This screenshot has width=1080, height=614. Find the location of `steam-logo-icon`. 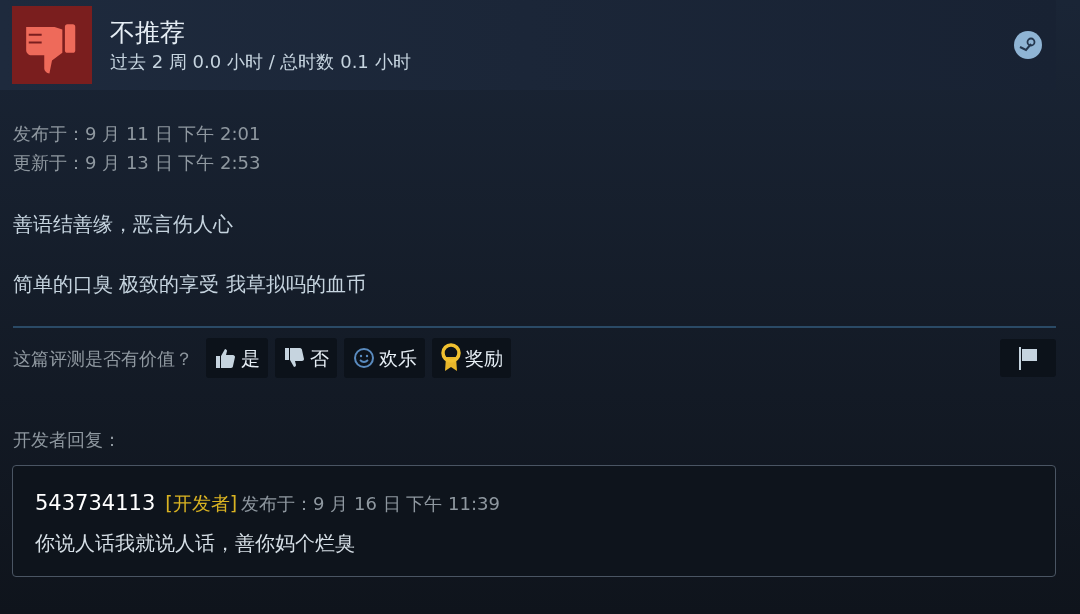

steam-logo-icon is located at coordinates (1028, 45).